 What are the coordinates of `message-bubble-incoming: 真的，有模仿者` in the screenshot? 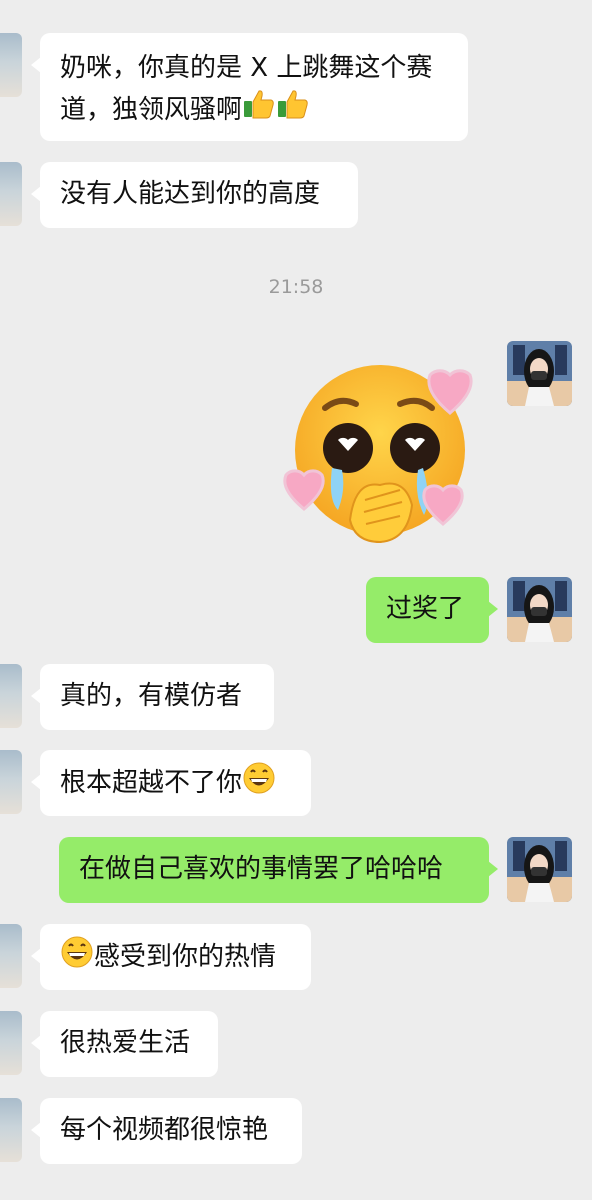 It's located at (152, 697).